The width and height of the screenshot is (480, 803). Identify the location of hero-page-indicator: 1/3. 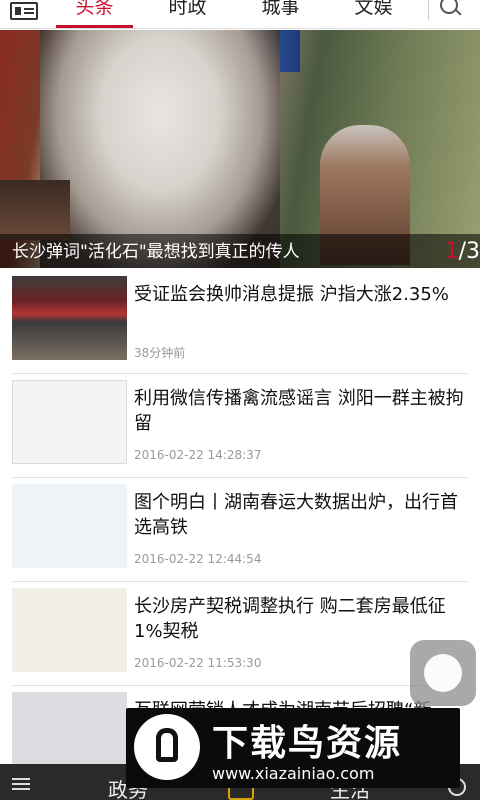
(462, 251).